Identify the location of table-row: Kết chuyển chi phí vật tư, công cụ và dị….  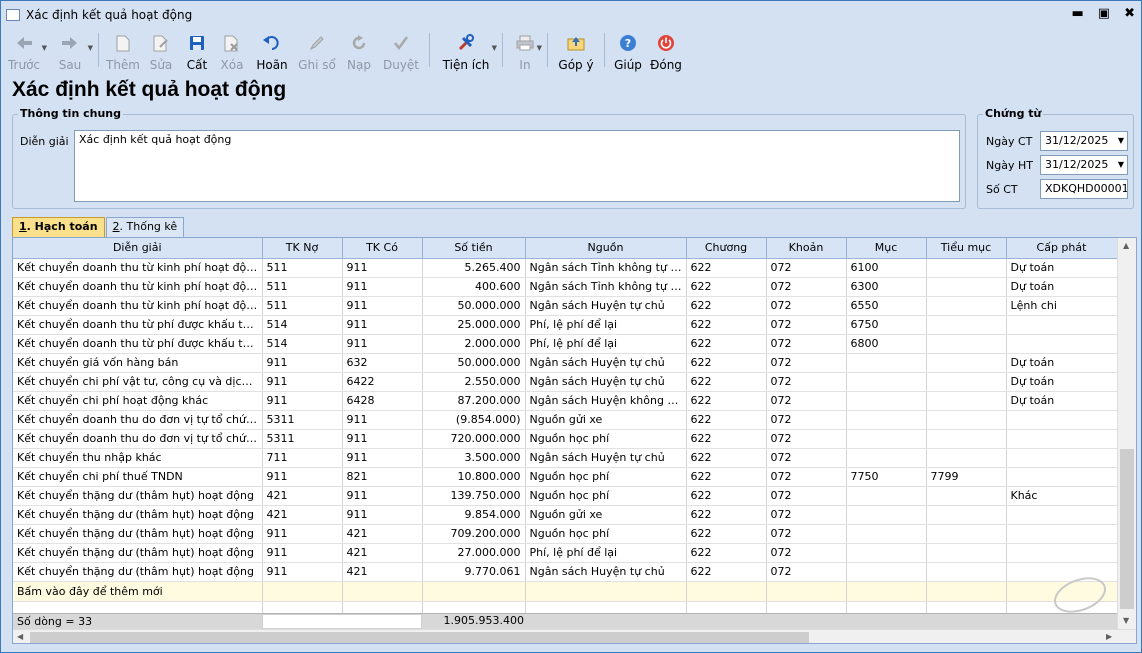
(565, 382).